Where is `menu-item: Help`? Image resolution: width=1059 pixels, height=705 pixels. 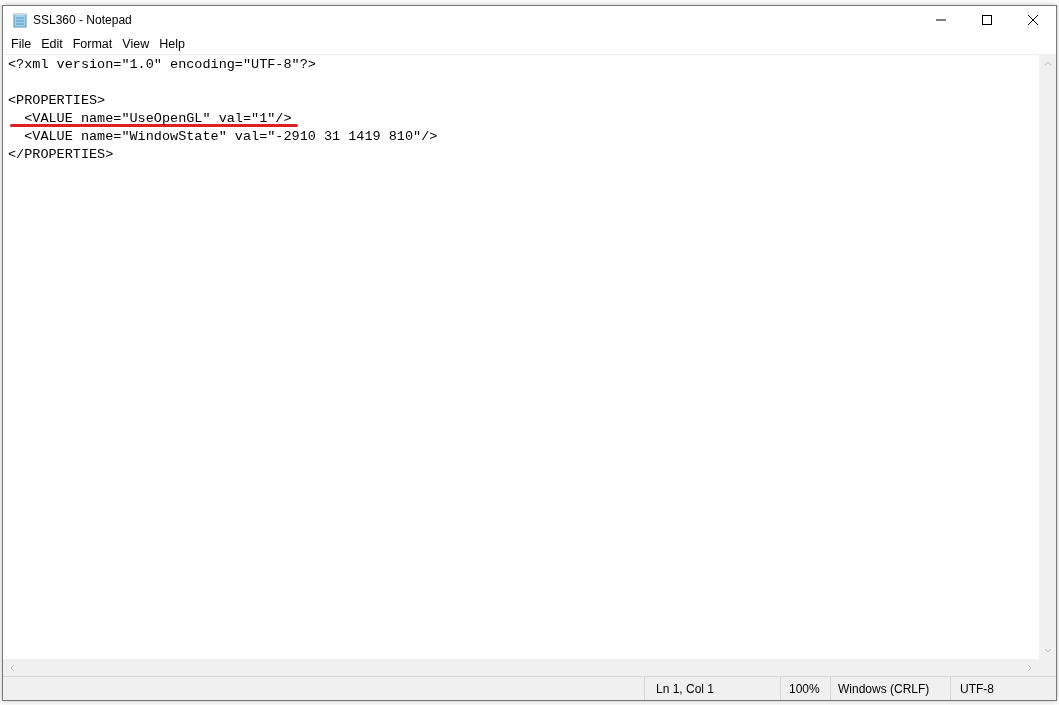 menu-item: Help is located at coordinates (172, 44).